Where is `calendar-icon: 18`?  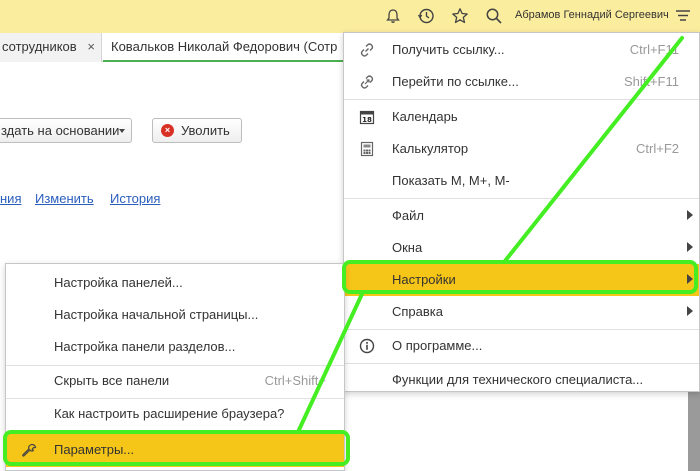
calendar-icon: 18 is located at coordinates (367, 117).